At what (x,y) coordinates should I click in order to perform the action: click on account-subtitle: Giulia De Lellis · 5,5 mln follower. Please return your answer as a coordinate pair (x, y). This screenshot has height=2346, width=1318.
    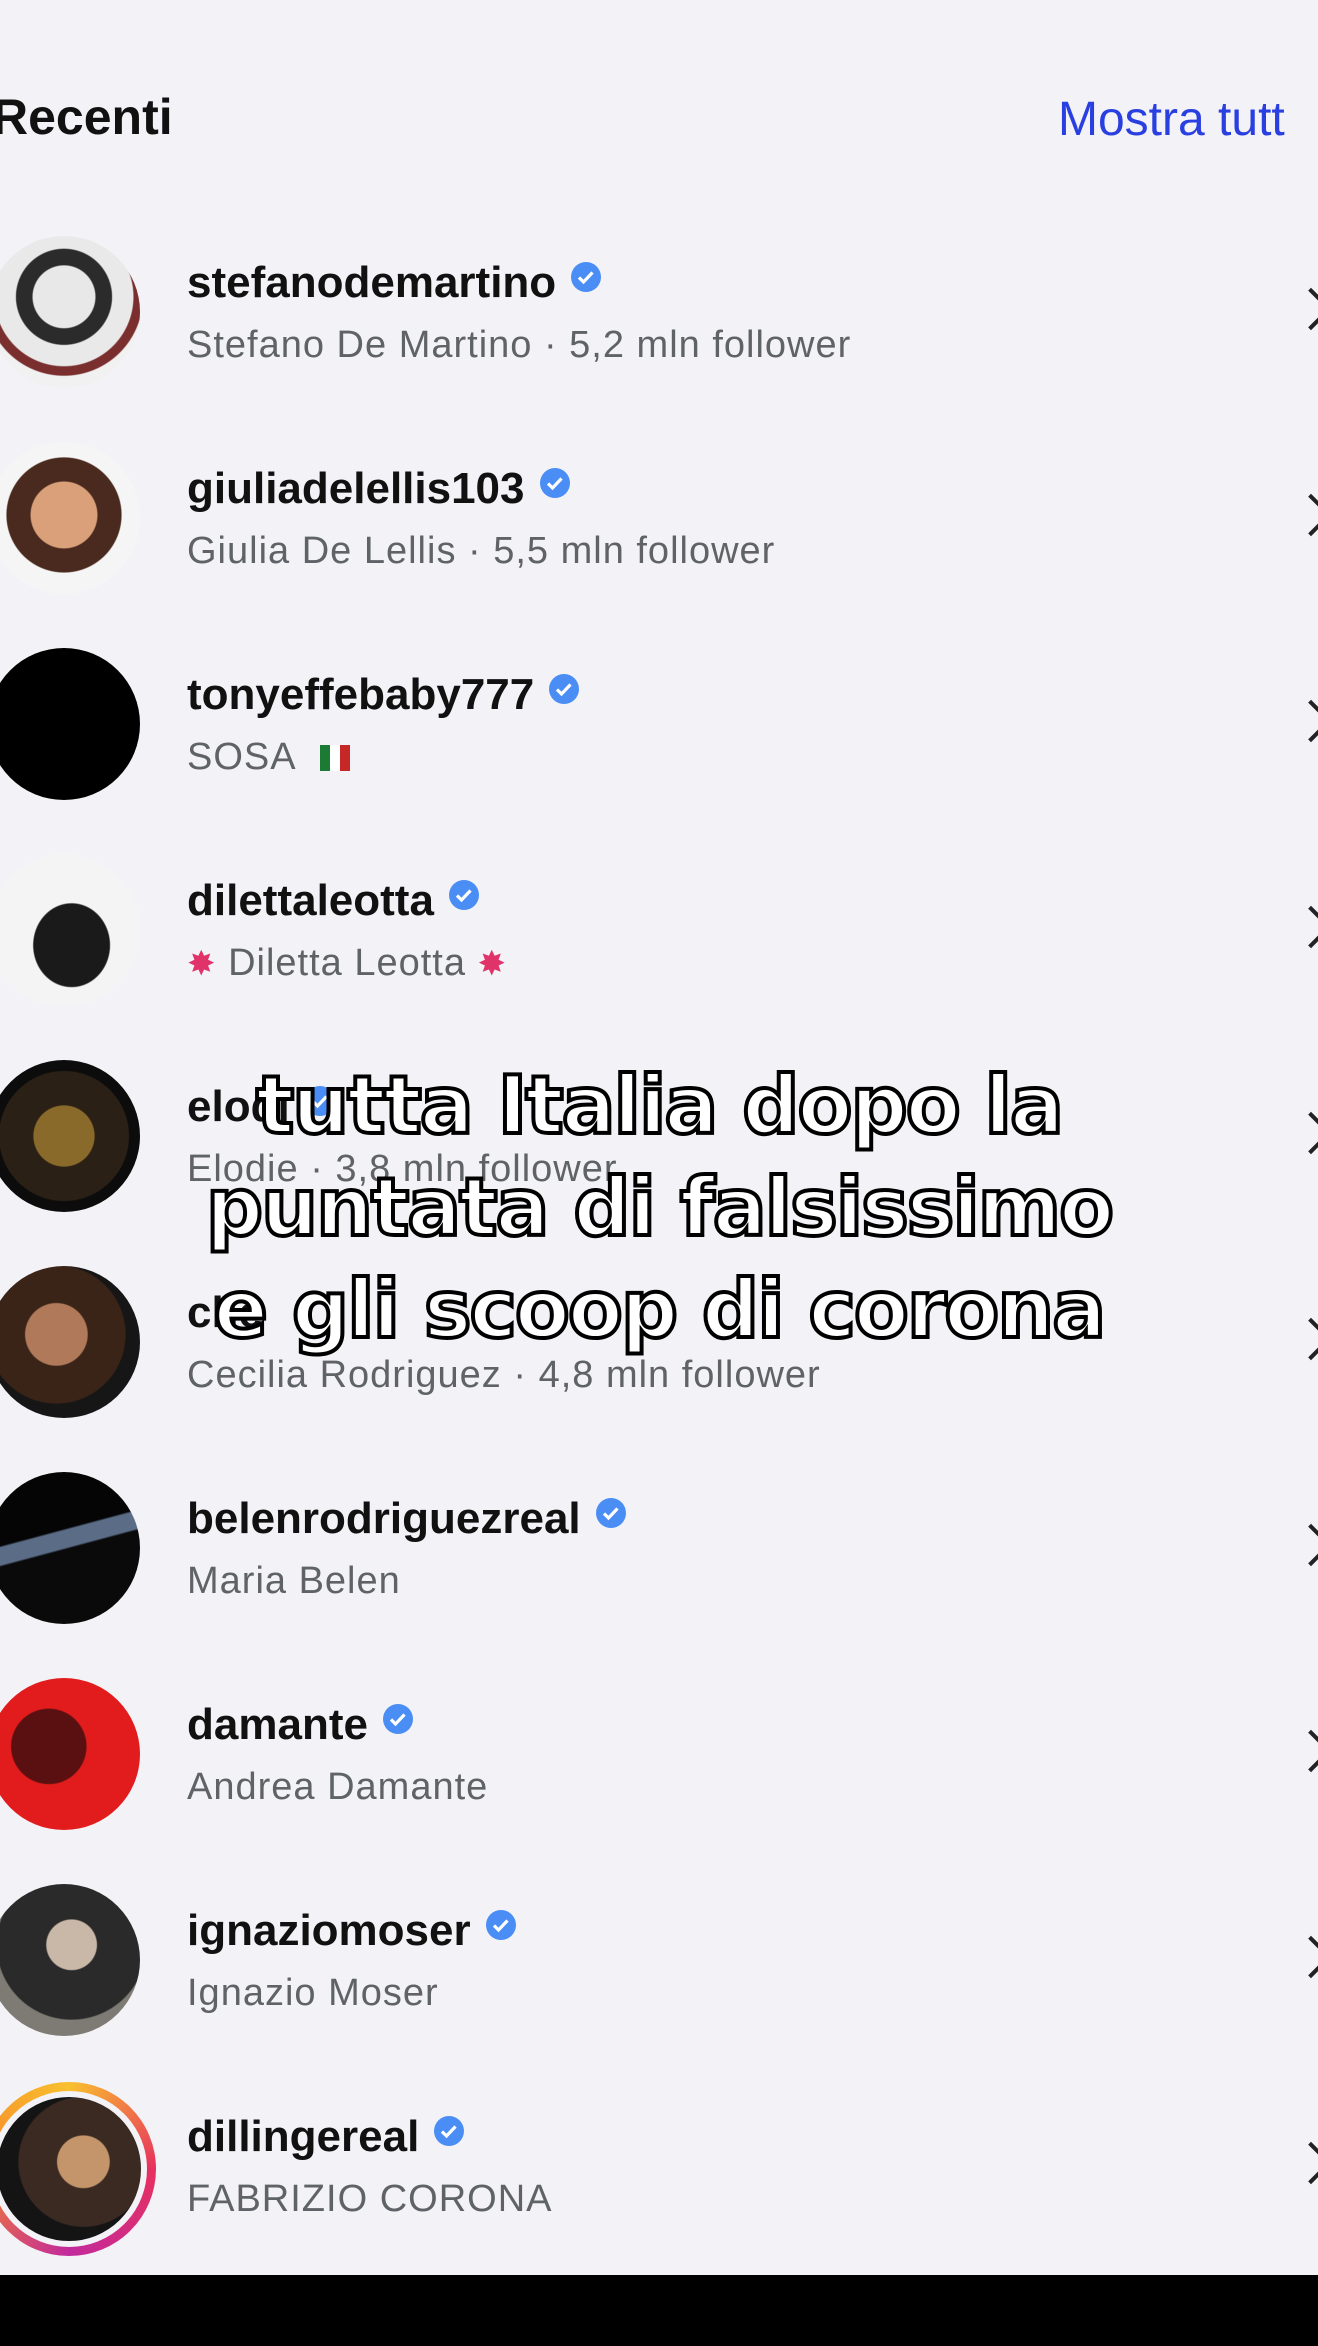
    Looking at the image, I should click on (481, 551).